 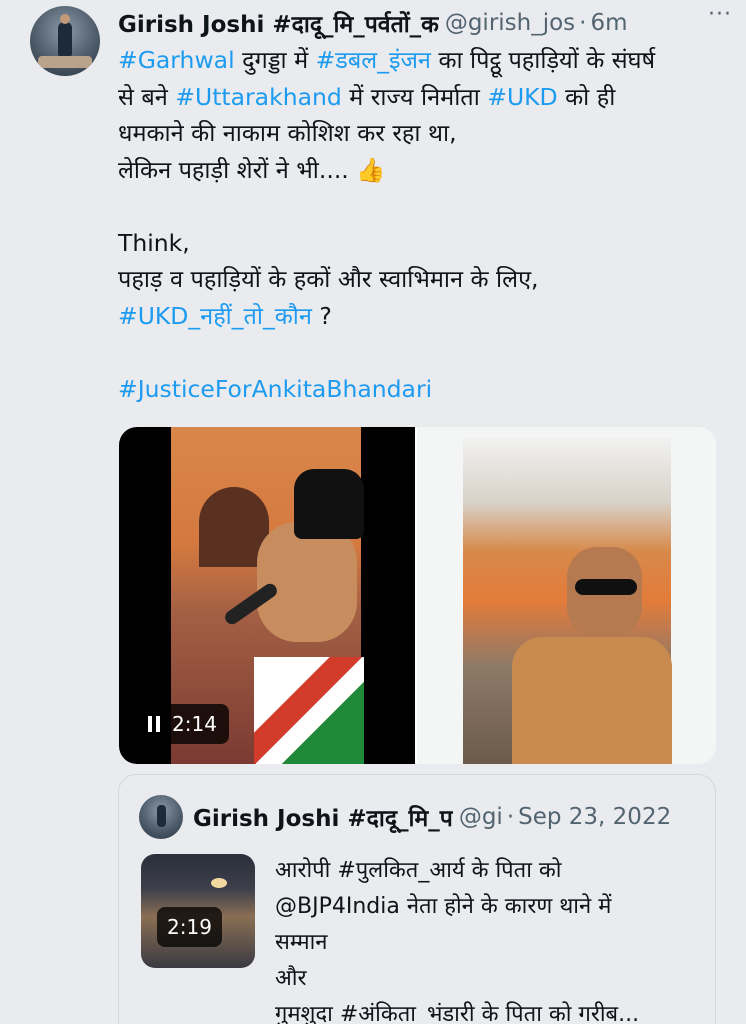 What do you see at coordinates (154, 242) in the screenshot?
I see `tweet-text-segment: Think,` at bounding box center [154, 242].